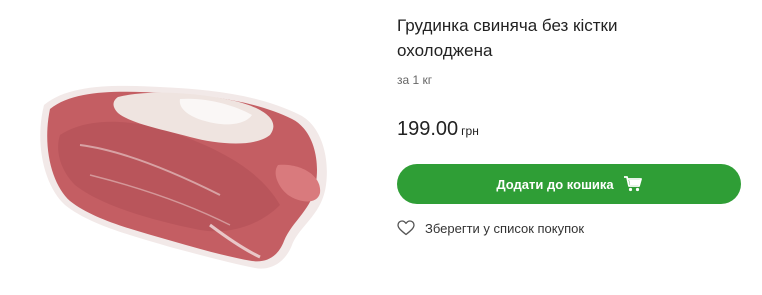 The height and width of the screenshot is (295, 762). Describe the element at coordinates (507, 38) in the screenshot. I see `product-title: Грудинка свиняча без кістки охолоджена` at that location.